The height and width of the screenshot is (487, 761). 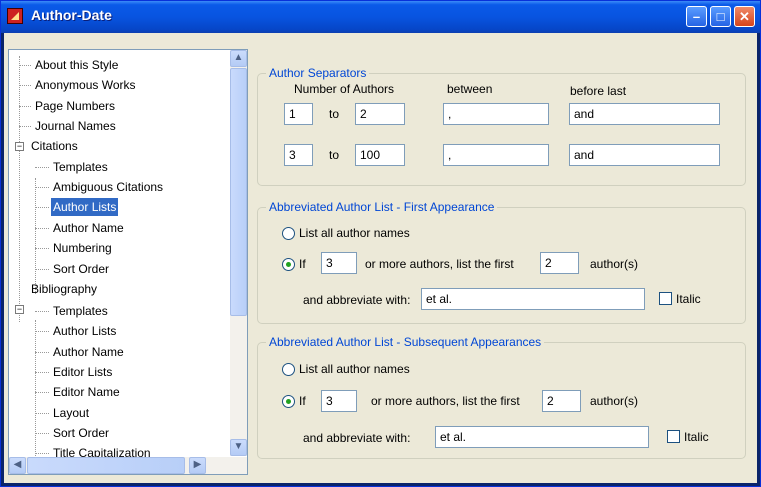 What do you see at coordinates (496, 155) in the screenshot?
I see `row2-between-input` at bounding box center [496, 155].